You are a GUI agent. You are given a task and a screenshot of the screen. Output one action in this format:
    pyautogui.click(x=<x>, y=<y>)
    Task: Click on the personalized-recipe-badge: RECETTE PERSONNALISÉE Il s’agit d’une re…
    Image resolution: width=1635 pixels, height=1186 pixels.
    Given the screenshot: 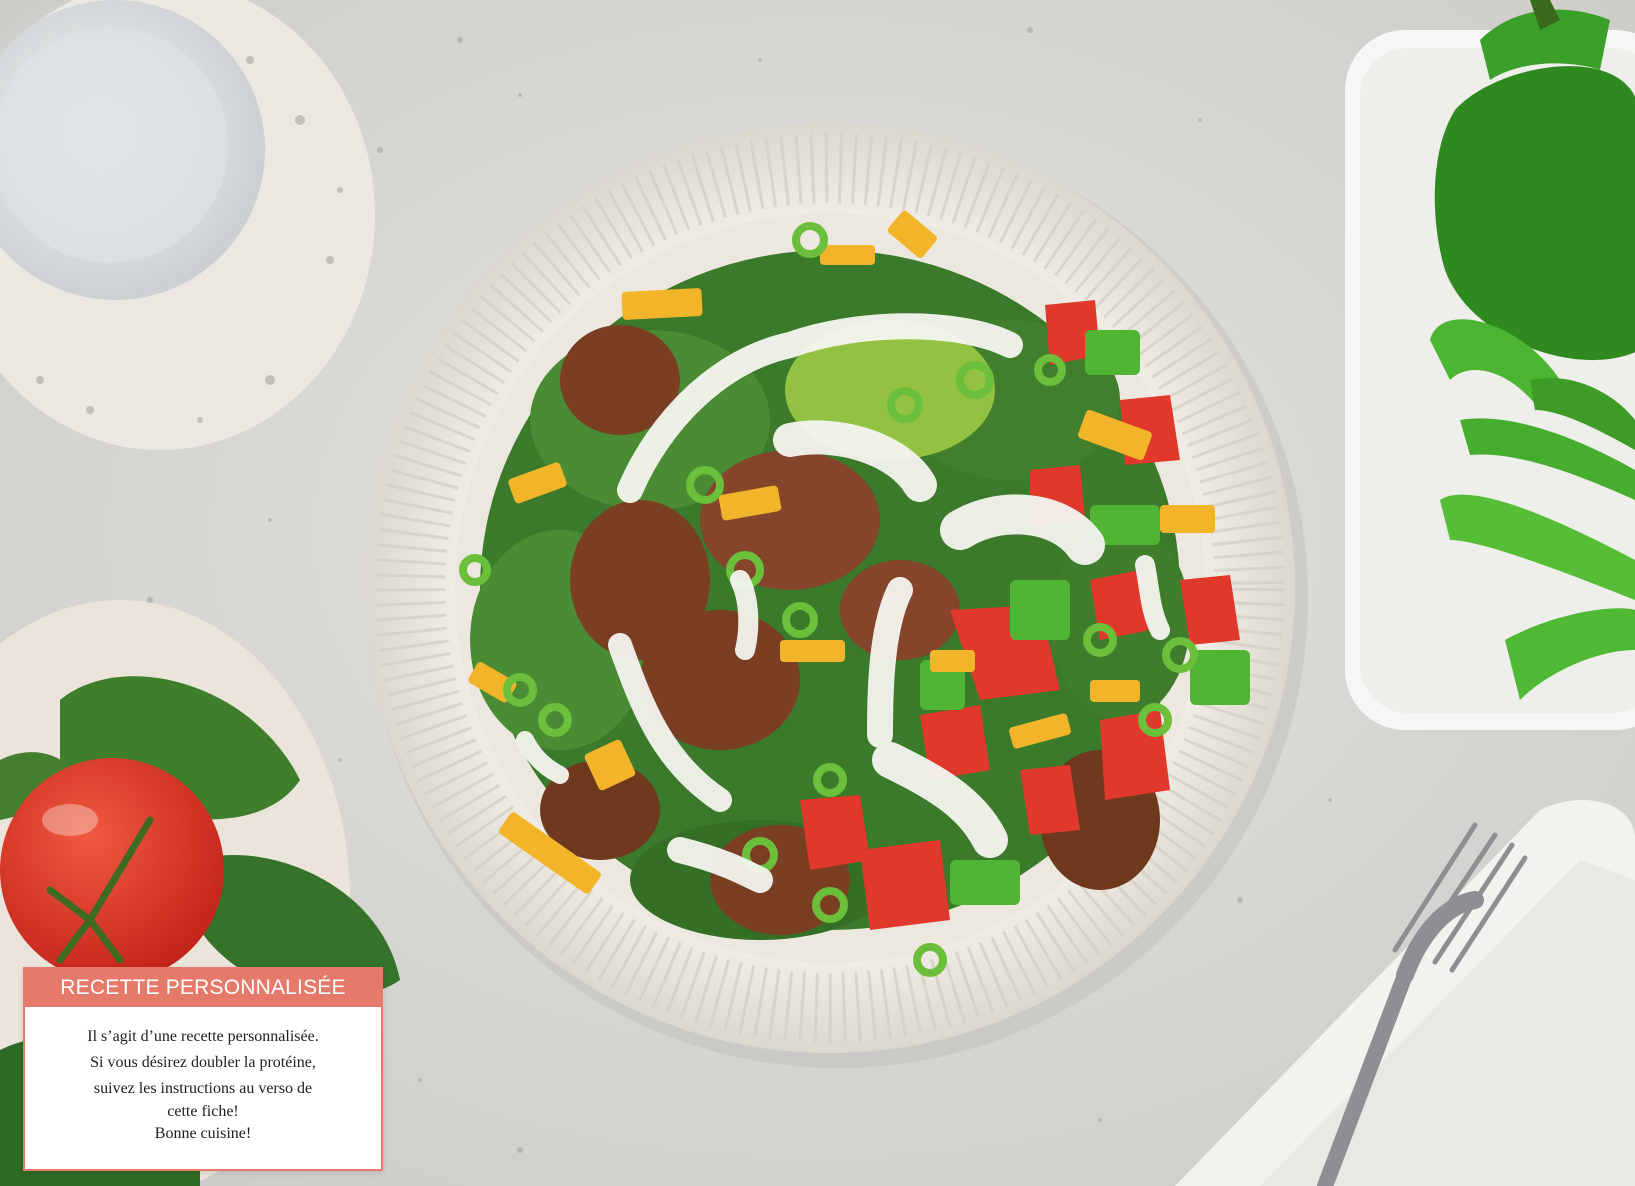 What is the action you would take?
    pyautogui.click(x=203, y=1069)
    